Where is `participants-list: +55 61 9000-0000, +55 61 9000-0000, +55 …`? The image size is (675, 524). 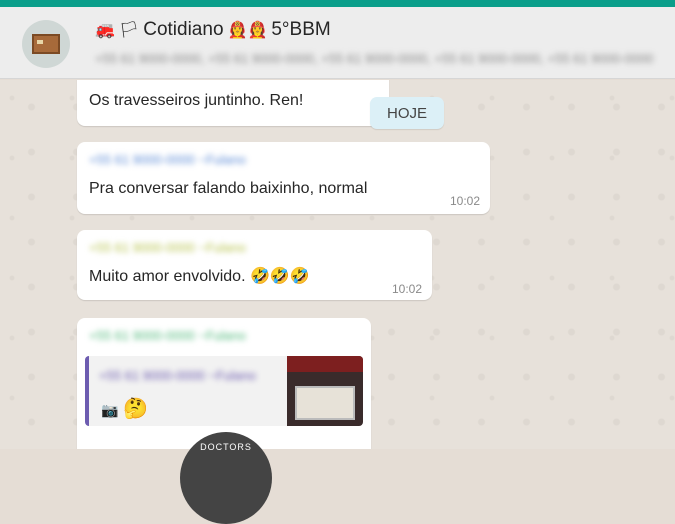
participants-list: +55 61 9000-0000, +55 61 9000-0000, +55 … is located at coordinates (374, 58).